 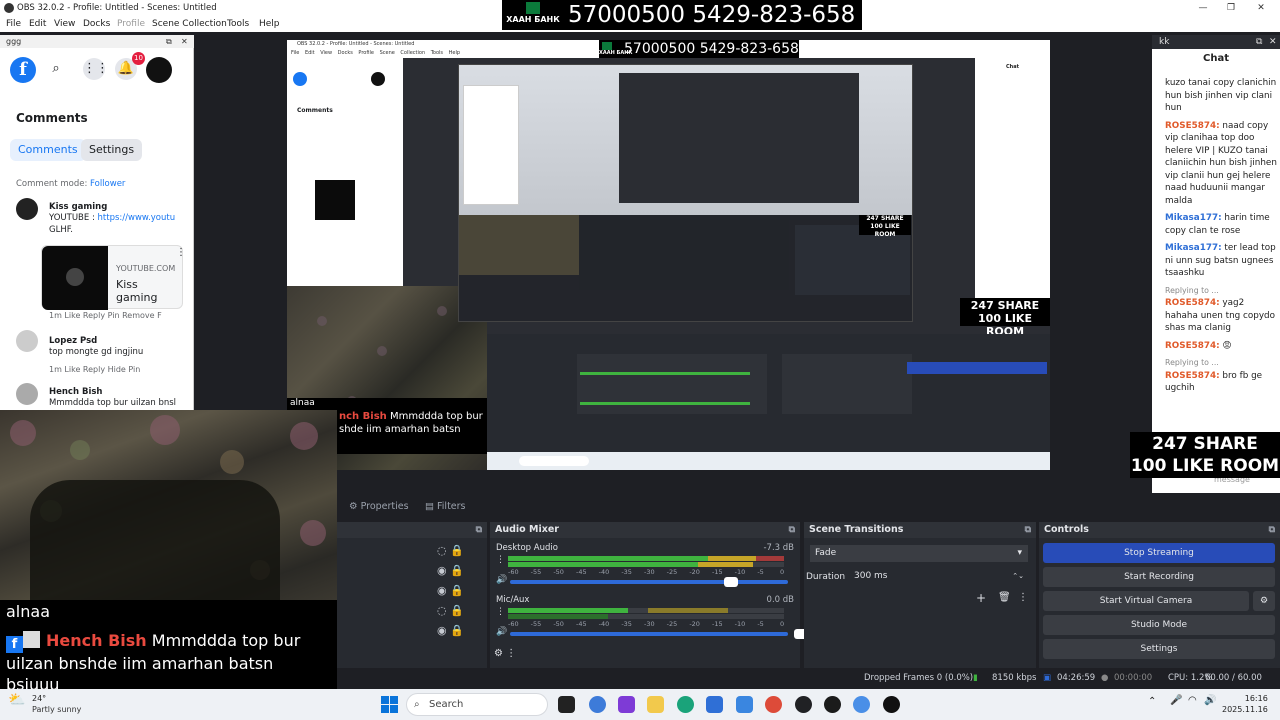 What do you see at coordinates (1023, 597) in the screenshot?
I see `more-icon: ⋮` at bounding box center [1023, 597].